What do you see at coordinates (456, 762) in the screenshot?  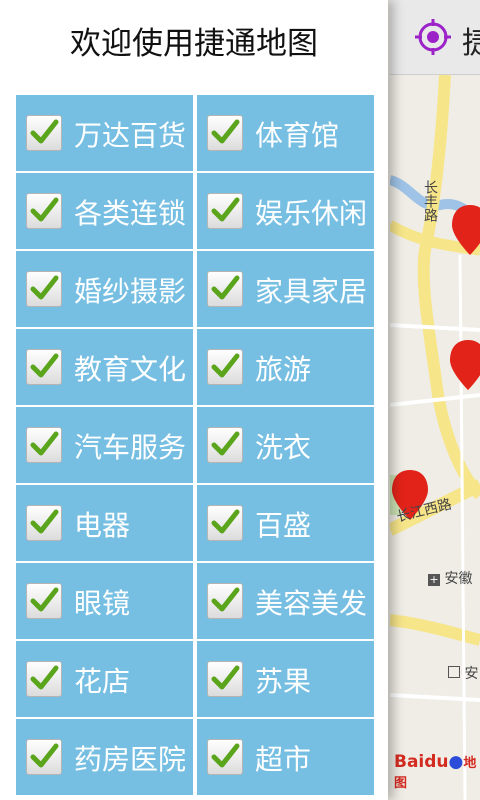 I see `paw-icon: ●` at bounding box center [456, 762].